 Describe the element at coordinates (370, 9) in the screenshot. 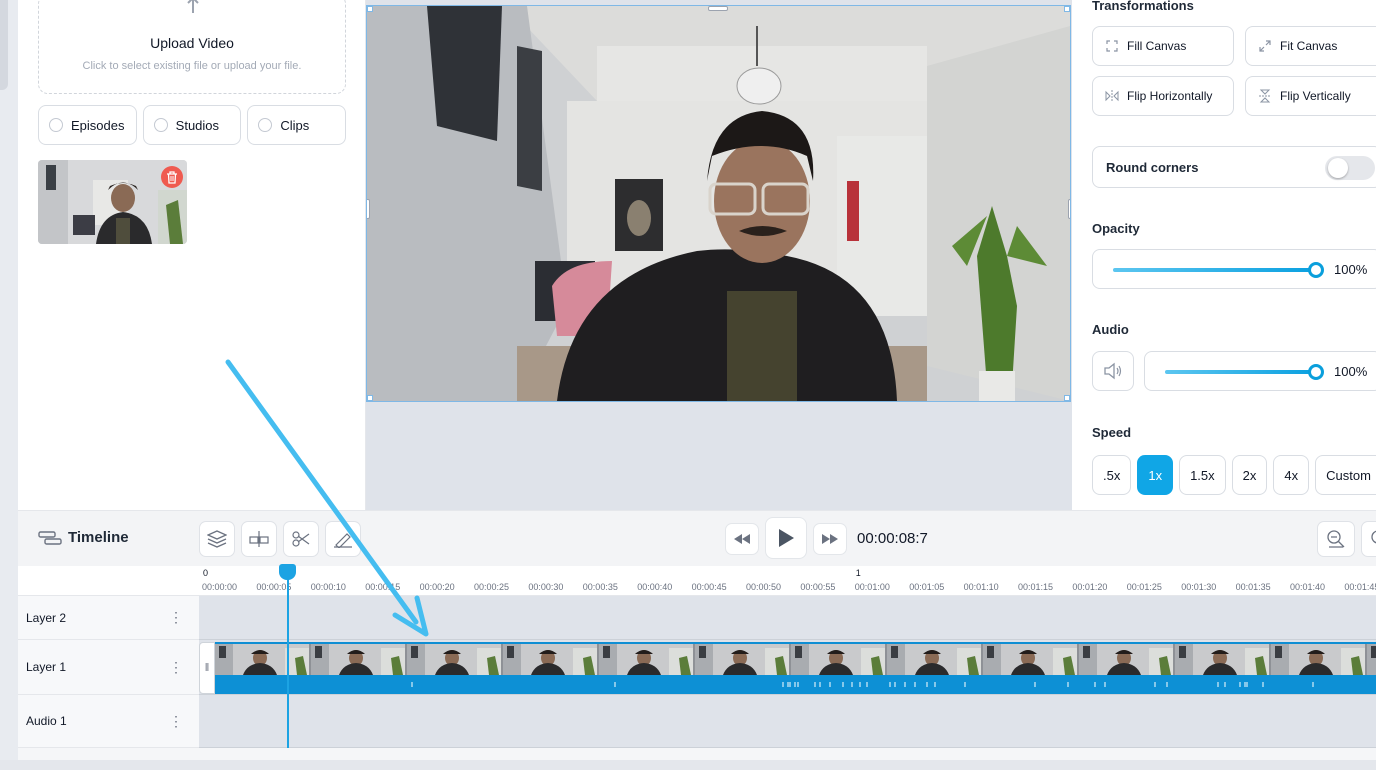

I see `resize-corner-tl` at that location.